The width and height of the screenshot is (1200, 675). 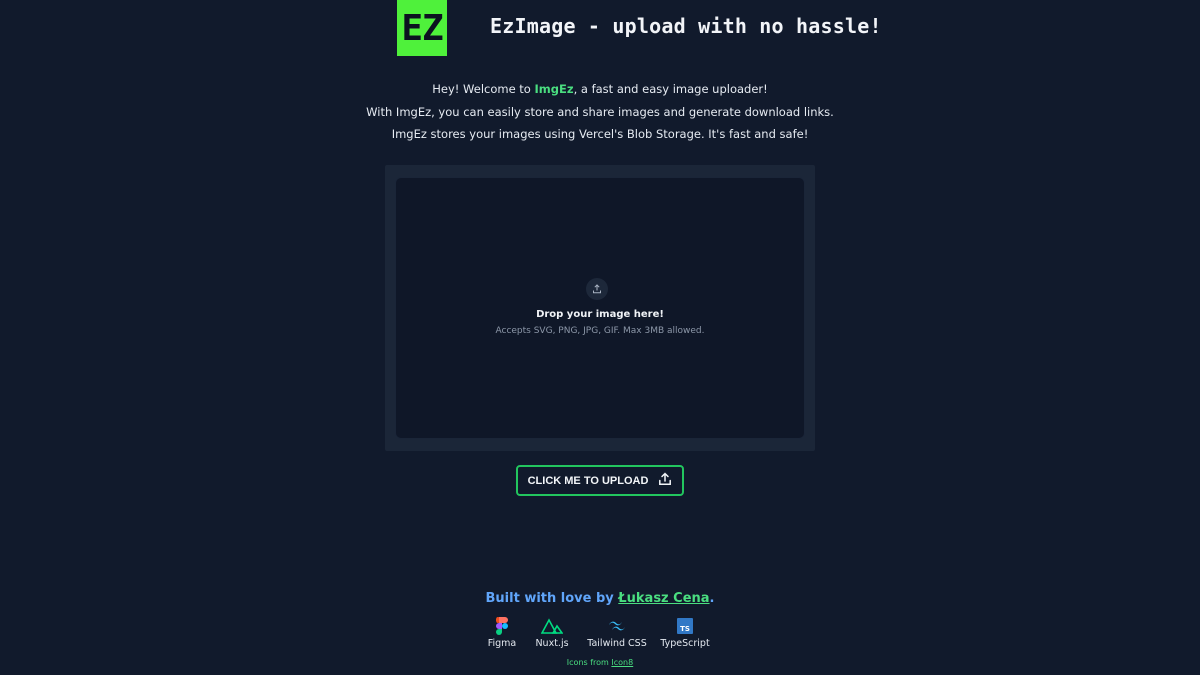 I want to click on svg-text: TS, so click(x=685, y=629).